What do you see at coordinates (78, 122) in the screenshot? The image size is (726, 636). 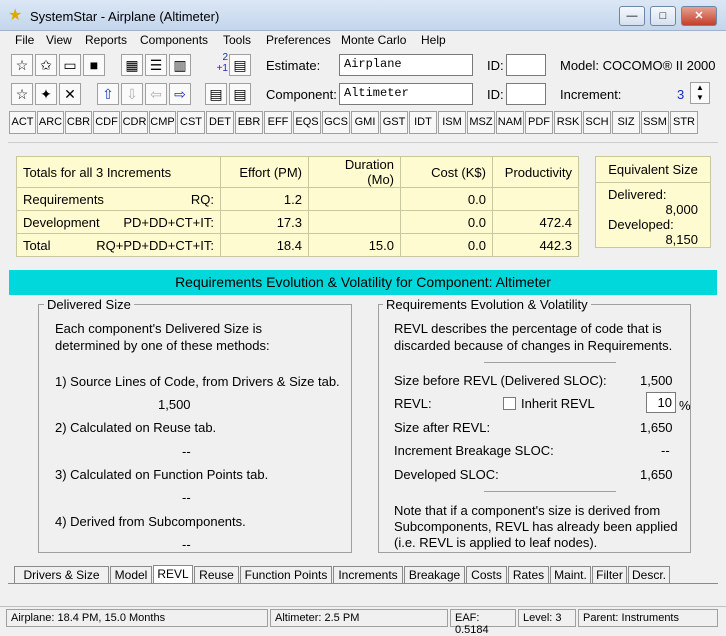 I see `attr-button-cbr: CBR` at bounding box center [78, 122].